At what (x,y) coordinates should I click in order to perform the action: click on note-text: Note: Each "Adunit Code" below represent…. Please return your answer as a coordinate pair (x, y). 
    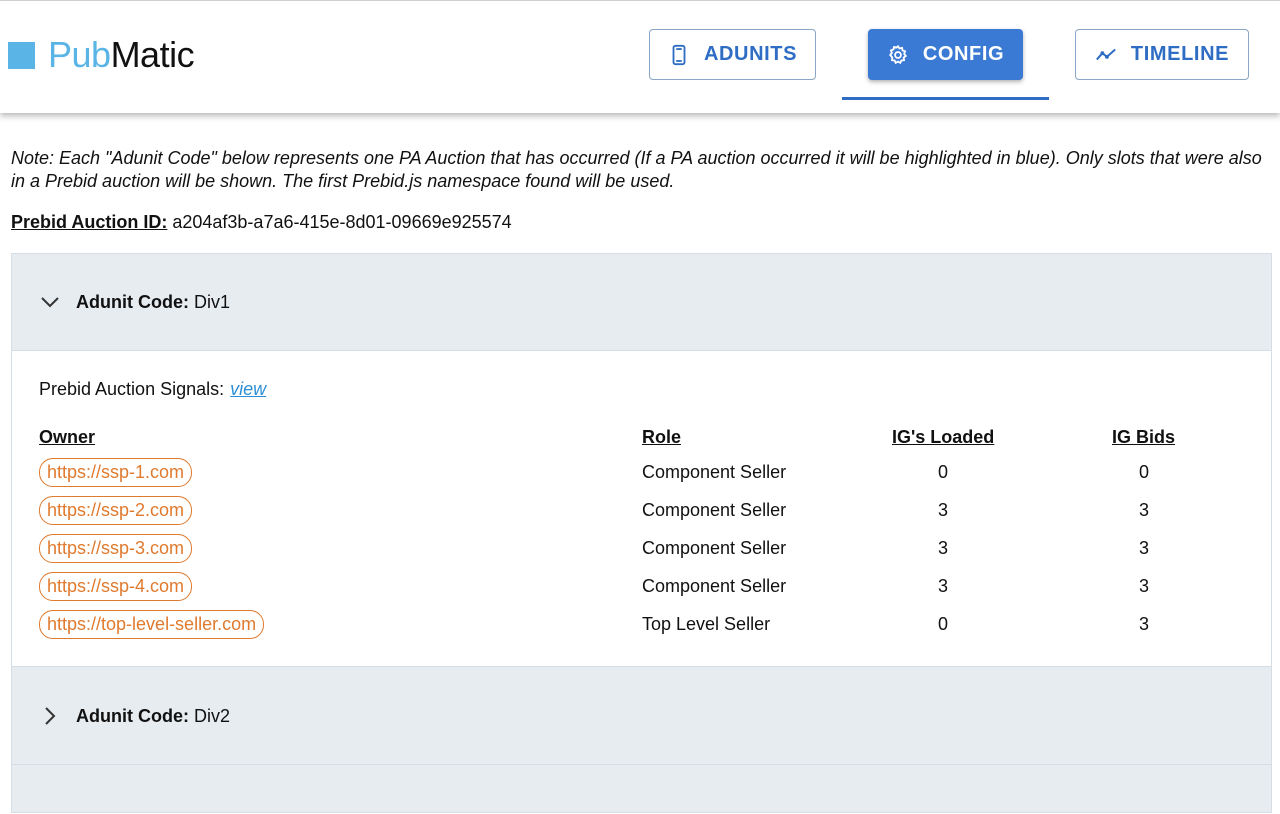
    Looking at the image, I should click on (636, 169).